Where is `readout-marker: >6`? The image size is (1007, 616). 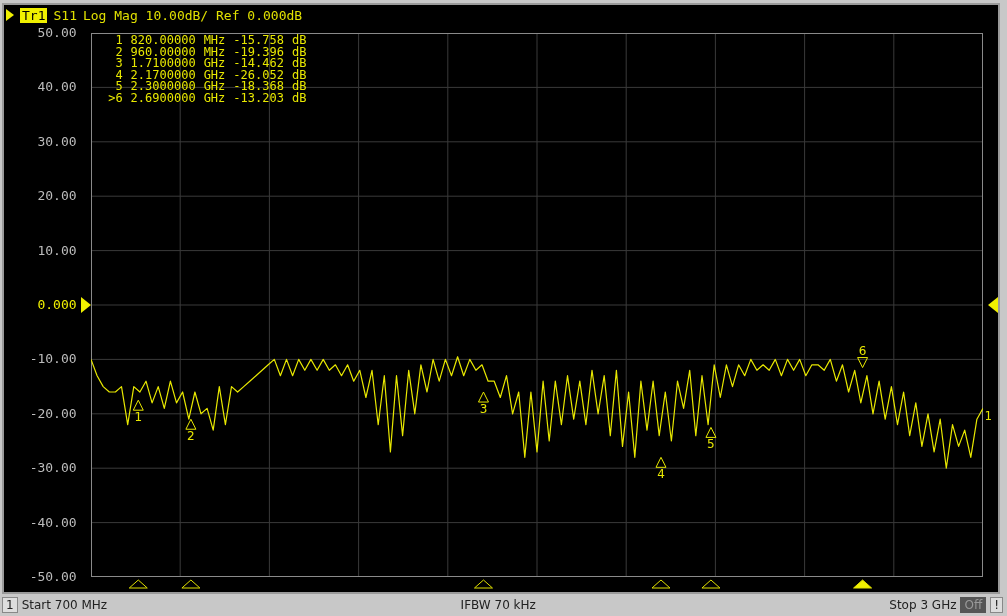 readout-marker: >6 is located at coordinates (115, 98).